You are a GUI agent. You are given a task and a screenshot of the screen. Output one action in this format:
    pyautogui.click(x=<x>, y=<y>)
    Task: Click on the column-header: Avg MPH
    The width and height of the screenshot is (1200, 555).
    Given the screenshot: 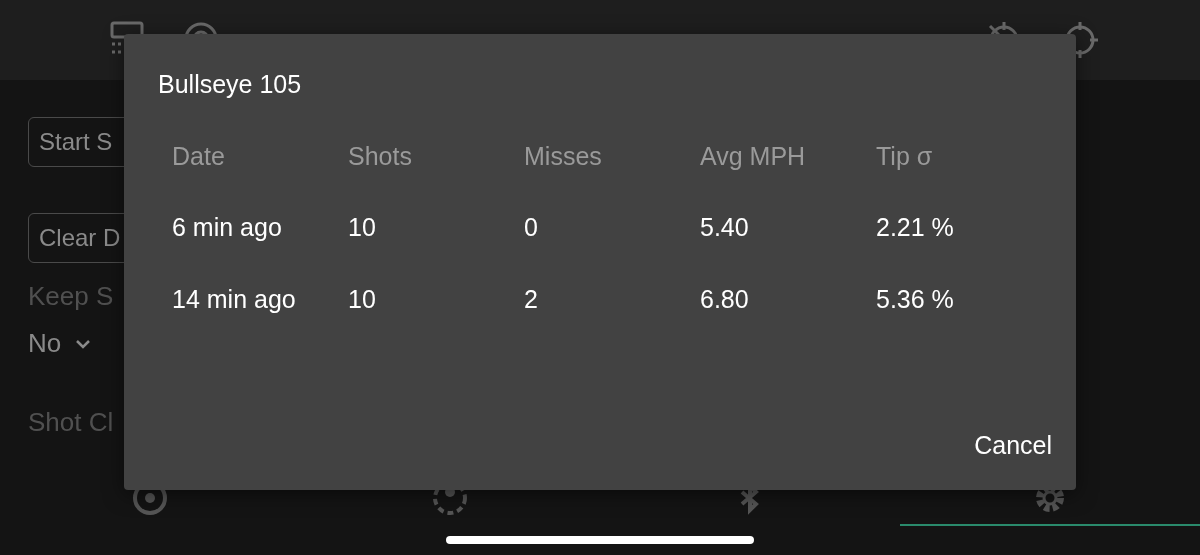 What is the action you would take?
    pyautogui.click(x=788, y=156)
    